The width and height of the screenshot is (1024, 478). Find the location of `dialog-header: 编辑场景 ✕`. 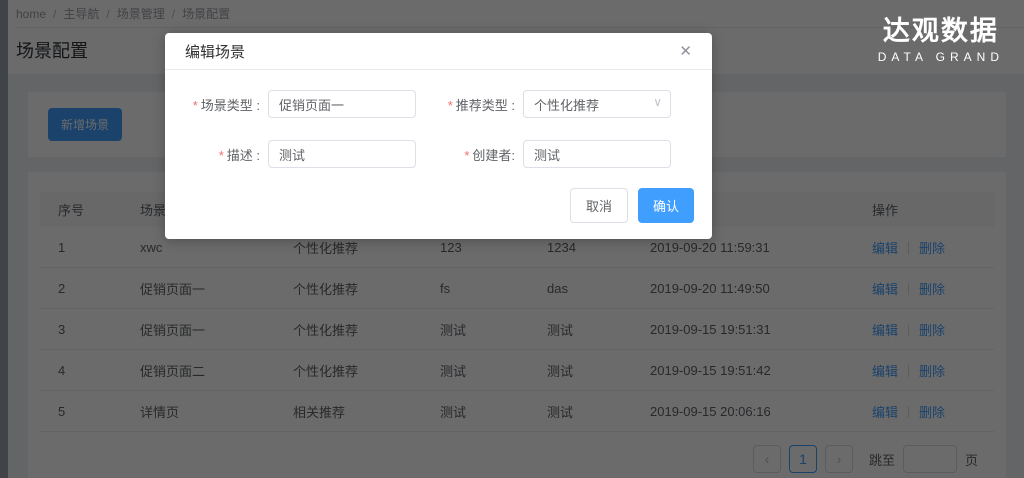

dialog-header: 编辑场景 ✕ is located at coordinates (438, 51).